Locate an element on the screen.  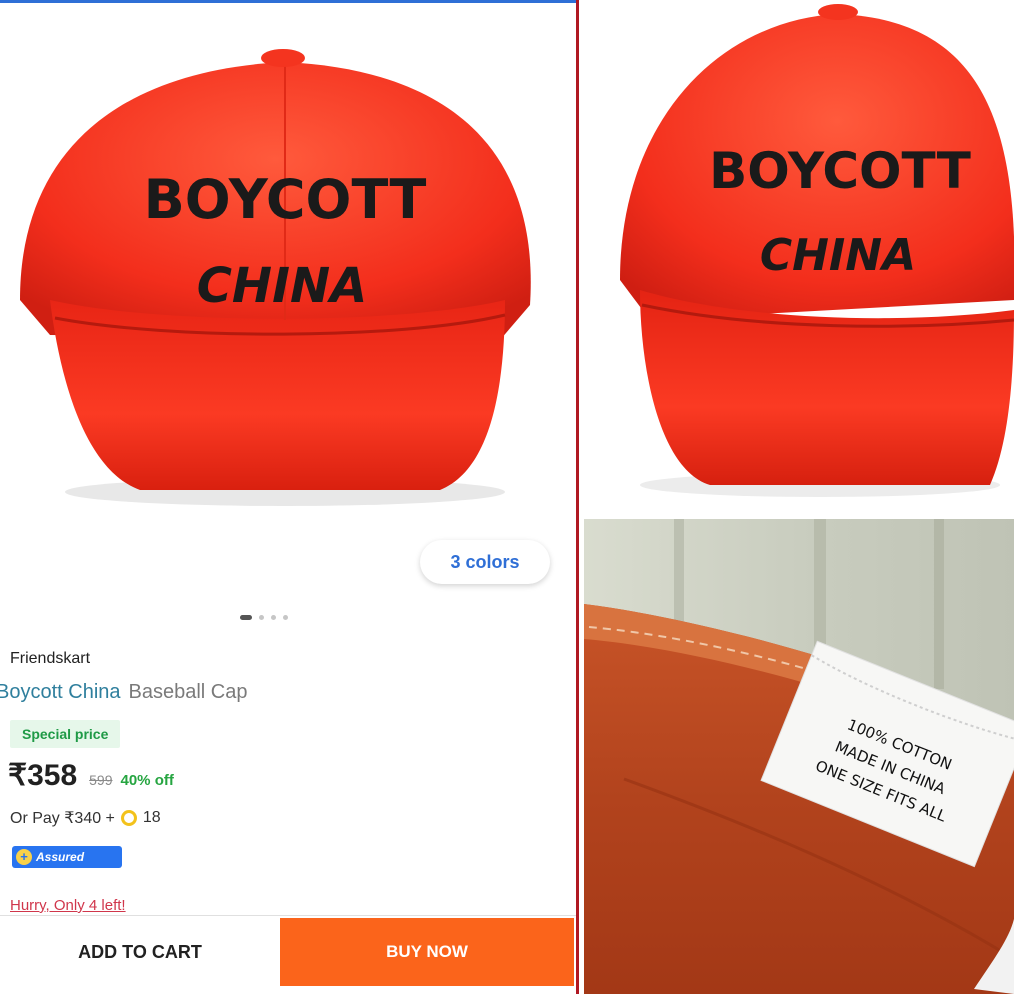
assured-badge: + Assured is located at coordinates (67, 857).